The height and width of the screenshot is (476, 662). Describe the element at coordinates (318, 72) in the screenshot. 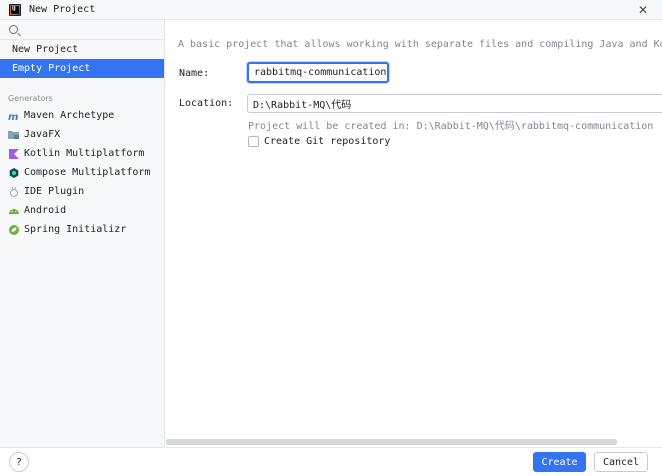

I see `name-input` at that location.